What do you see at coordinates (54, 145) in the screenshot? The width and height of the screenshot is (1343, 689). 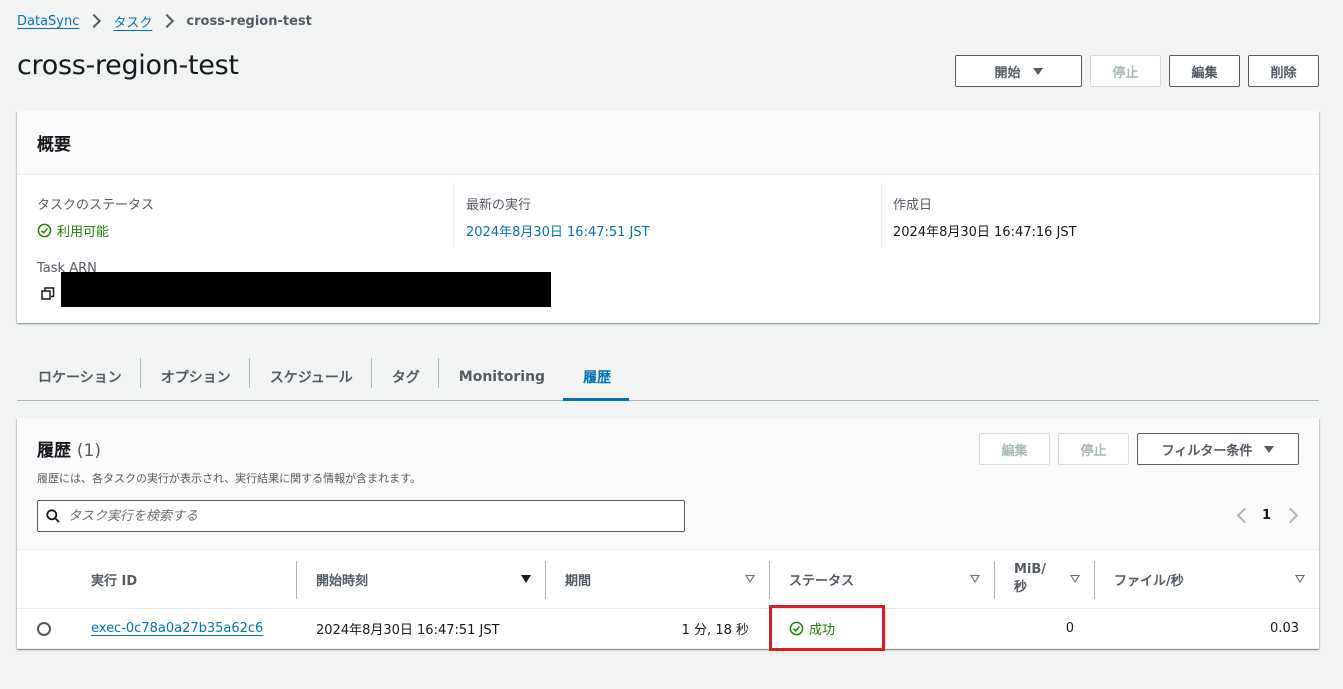 I see `overview-title: 概要` at bounding box center [54, 145].